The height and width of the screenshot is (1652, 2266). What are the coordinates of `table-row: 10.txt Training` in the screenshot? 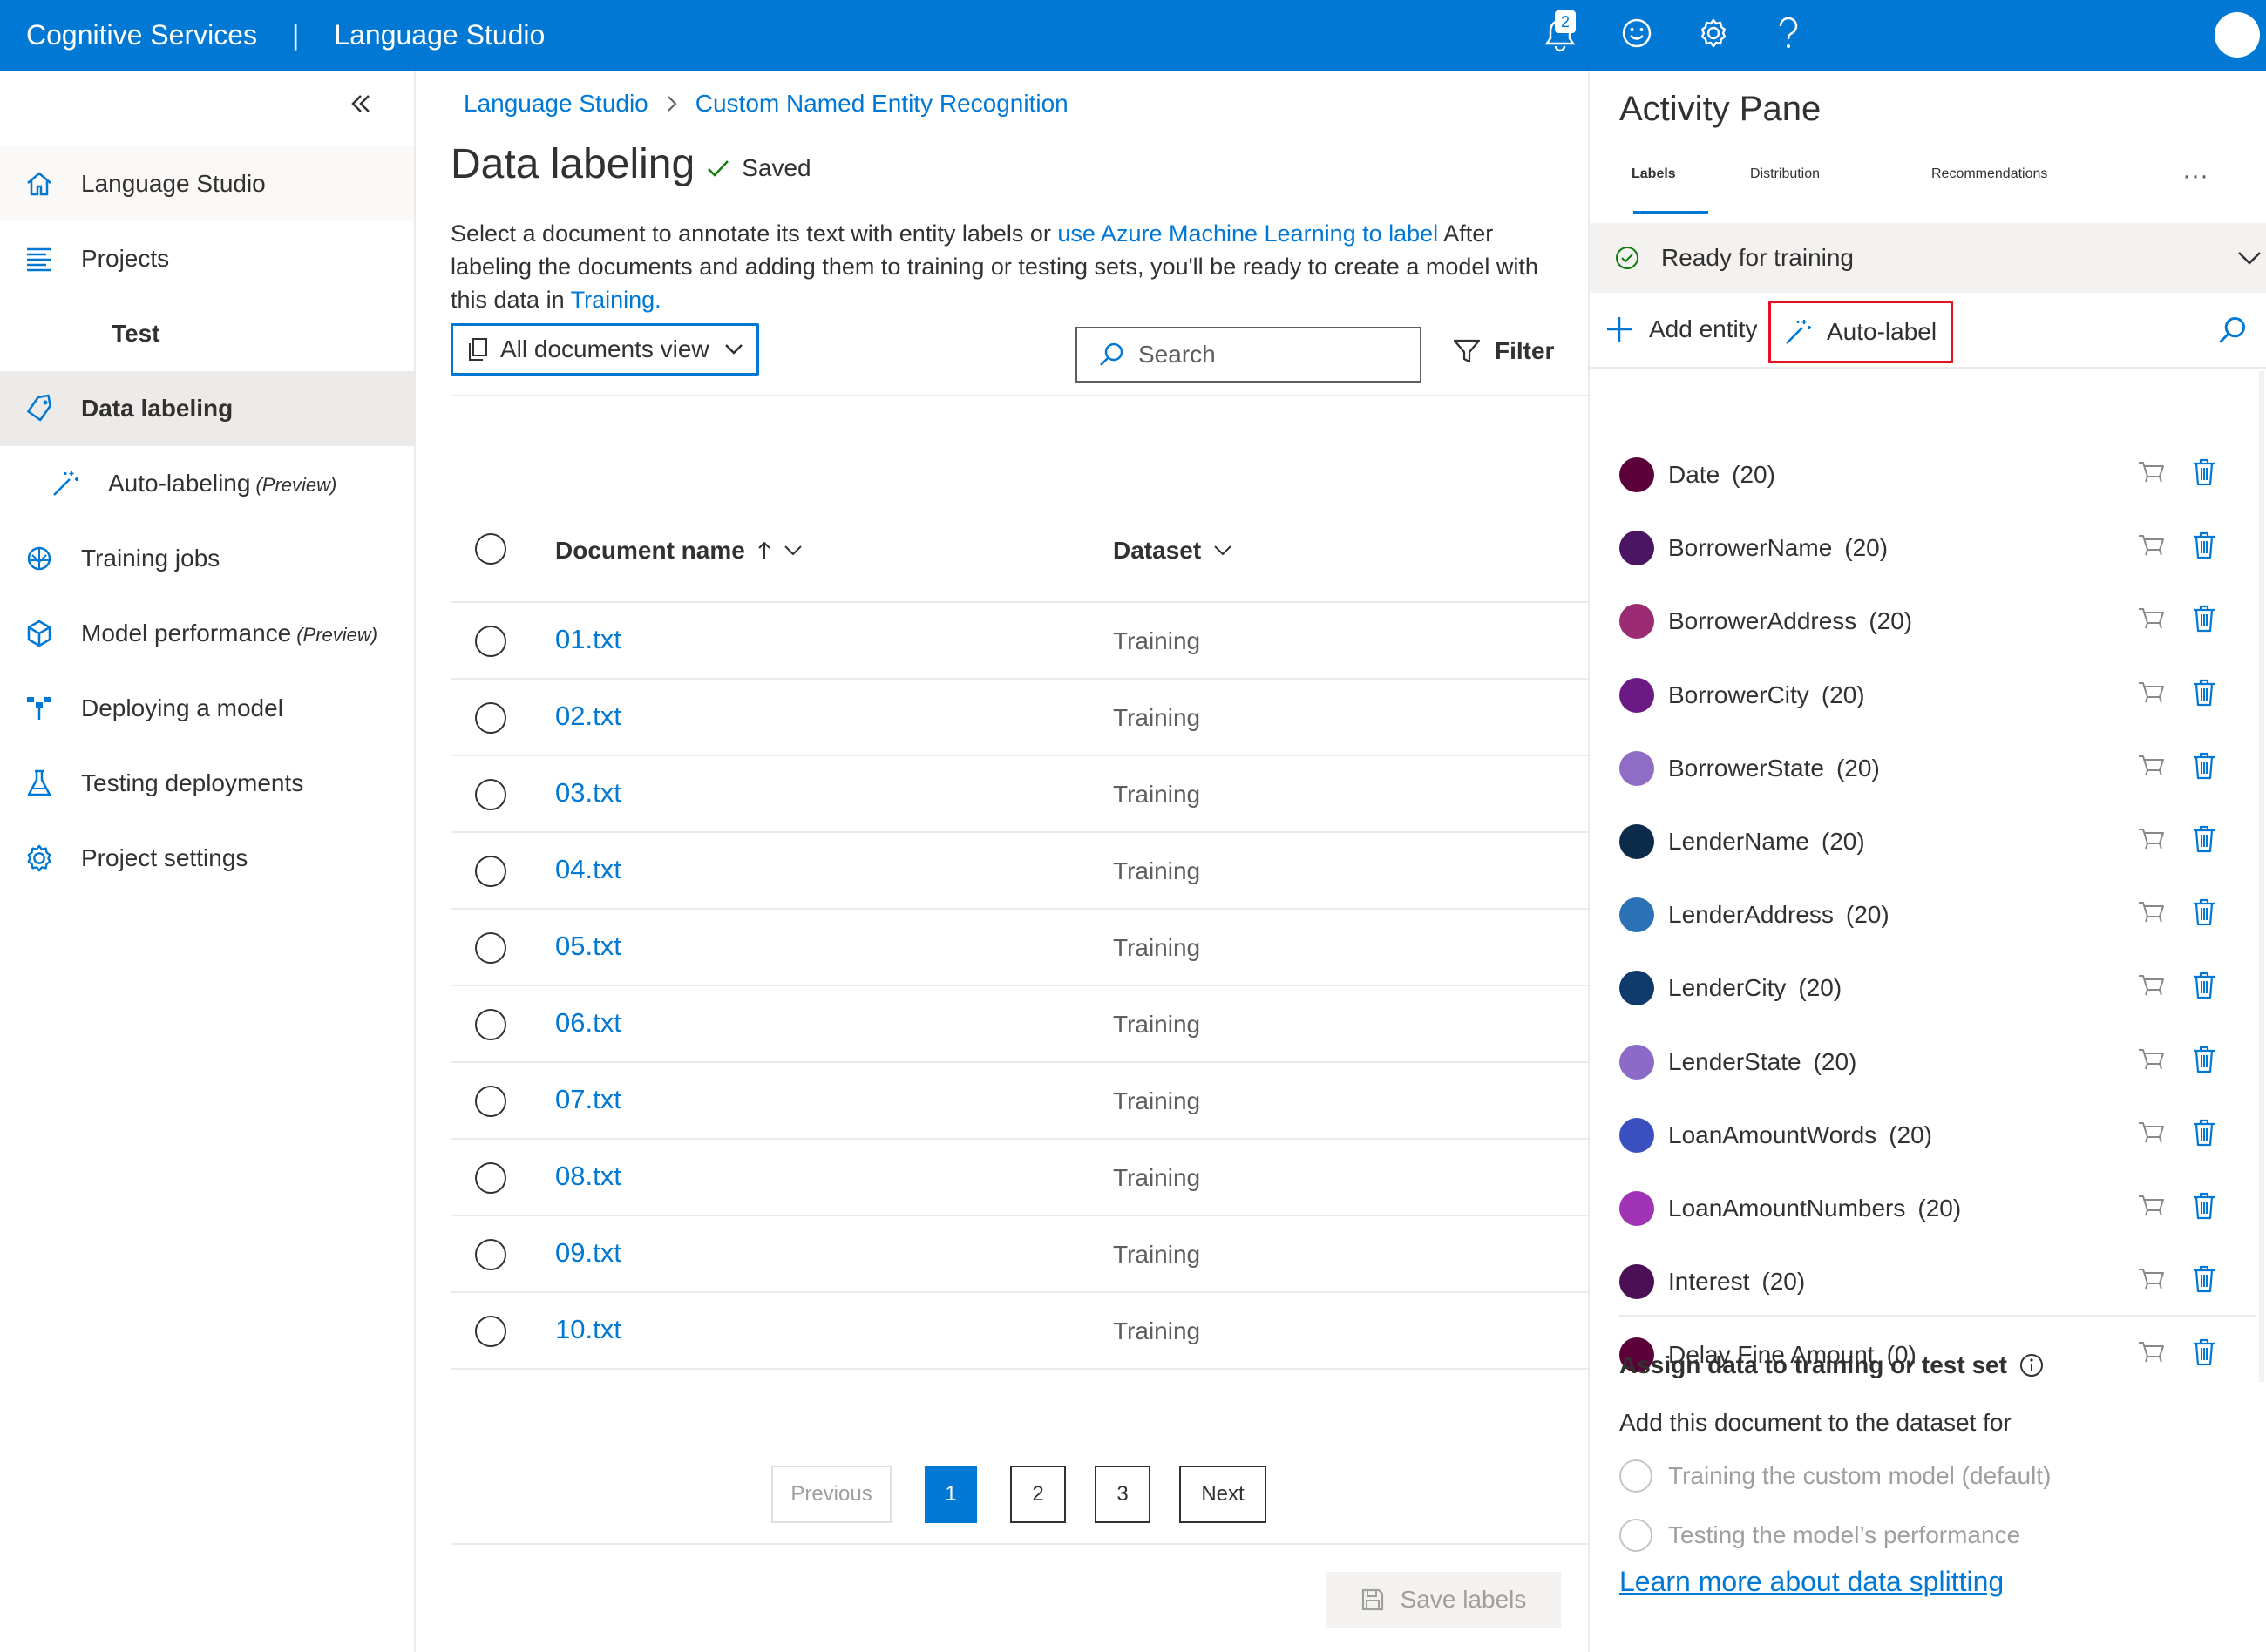 It's located at (1019, 1331).